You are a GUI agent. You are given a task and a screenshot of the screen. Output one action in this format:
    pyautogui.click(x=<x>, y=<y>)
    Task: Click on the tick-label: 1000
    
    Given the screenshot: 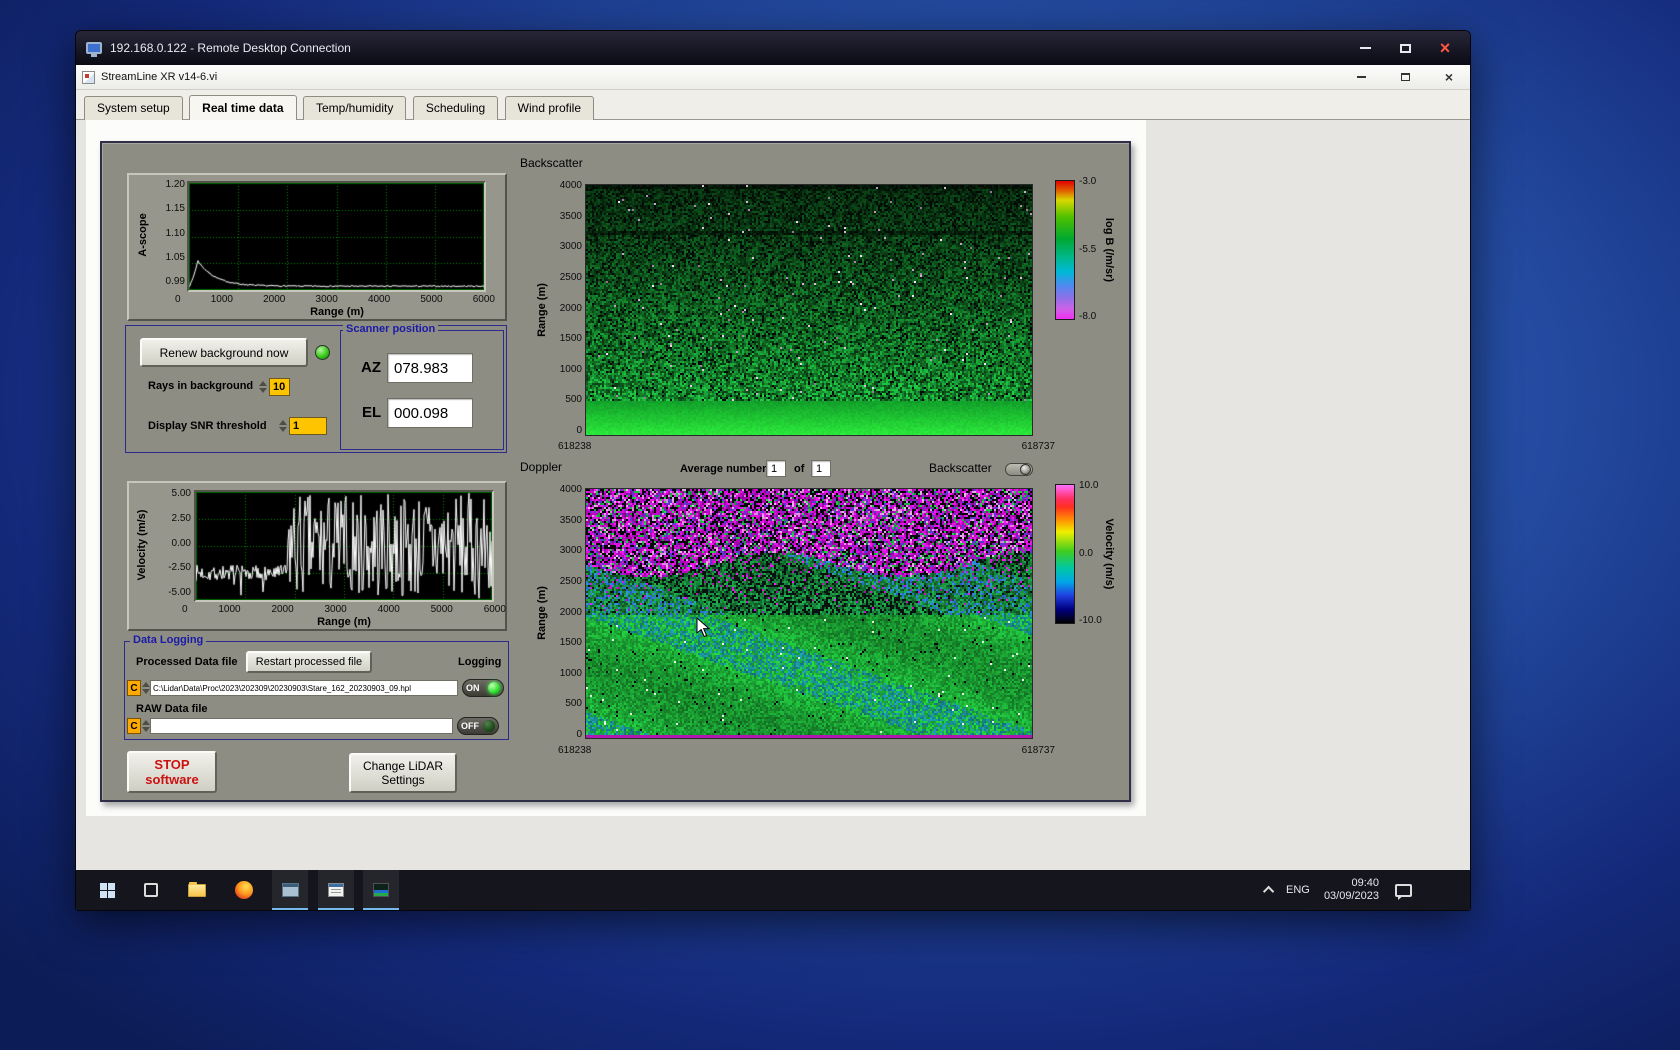 What is the action you would take?
    pyautogui.click(x=229, y=609)
    